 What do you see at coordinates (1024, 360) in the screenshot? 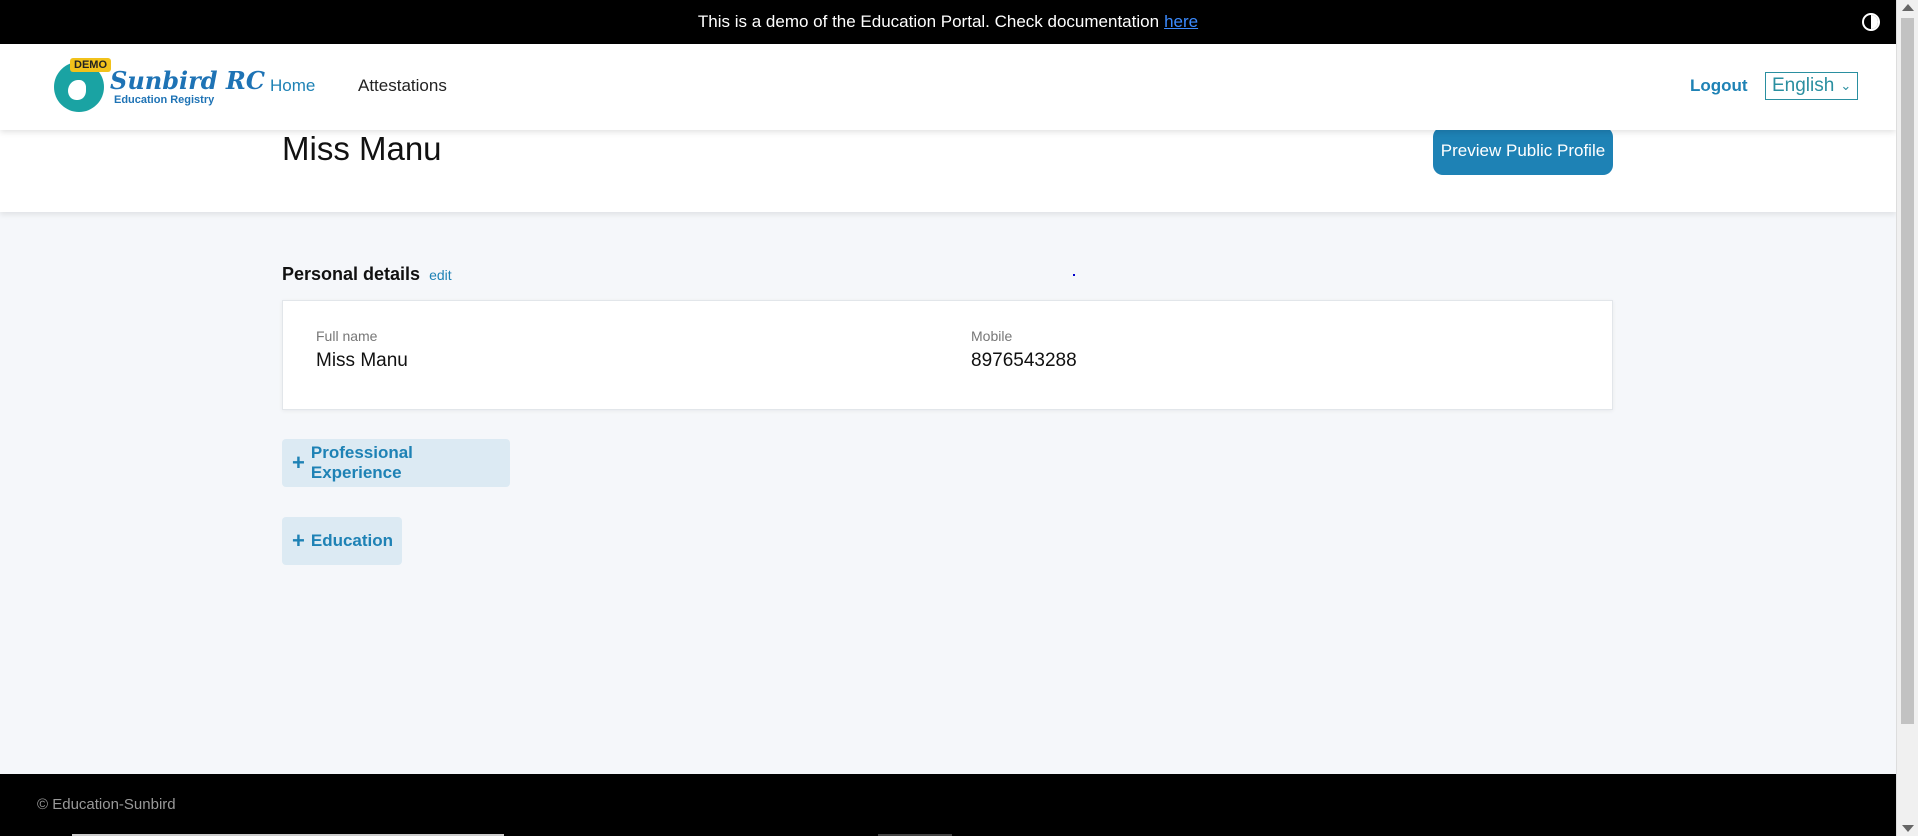
I see `field-value: 8976543288` at bounding box center [1024, 360].